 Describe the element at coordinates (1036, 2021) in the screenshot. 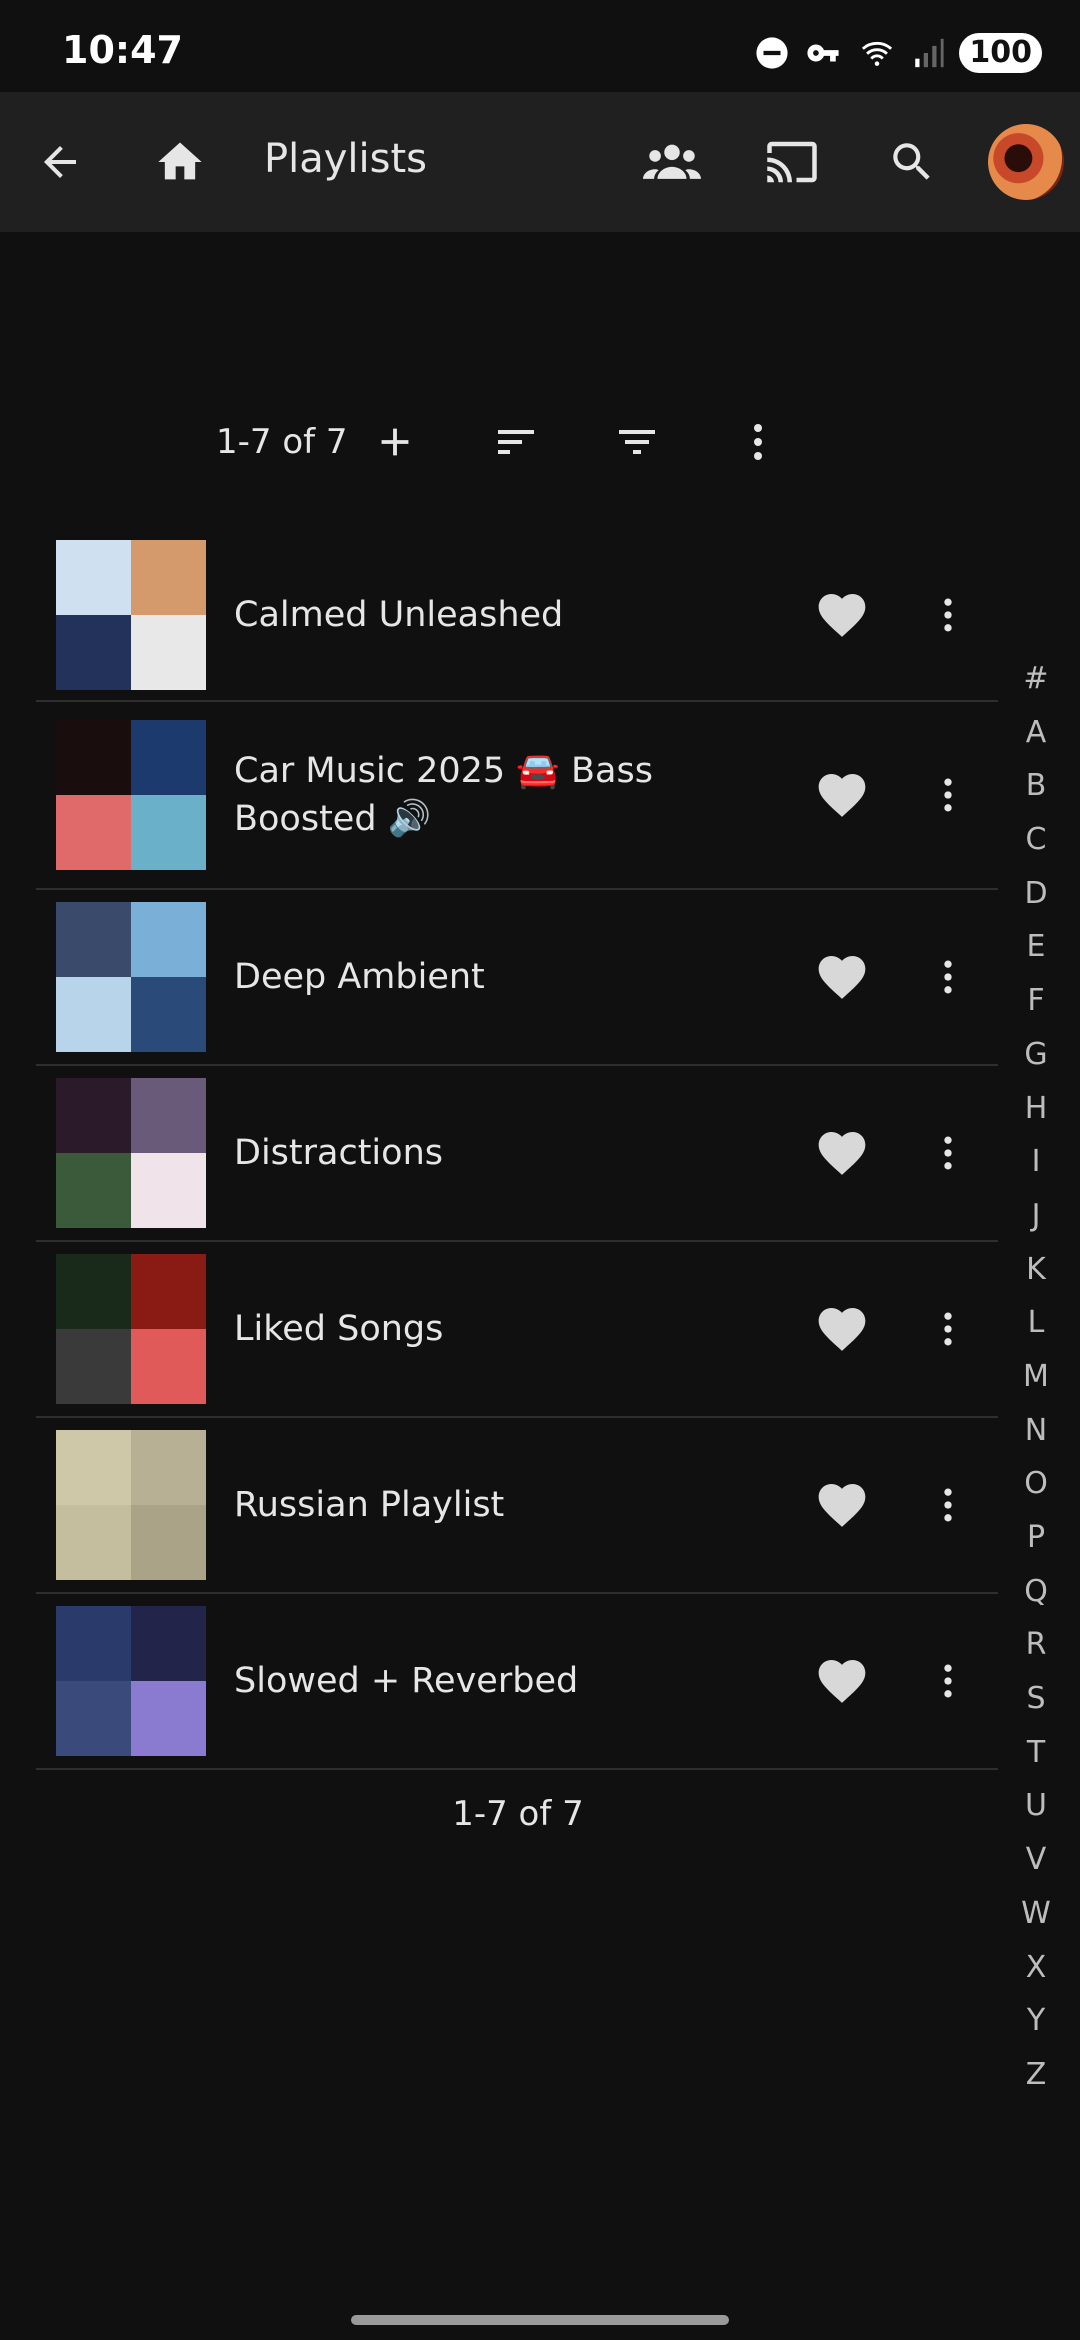

I see `alphabet-letter: Y` at that location.